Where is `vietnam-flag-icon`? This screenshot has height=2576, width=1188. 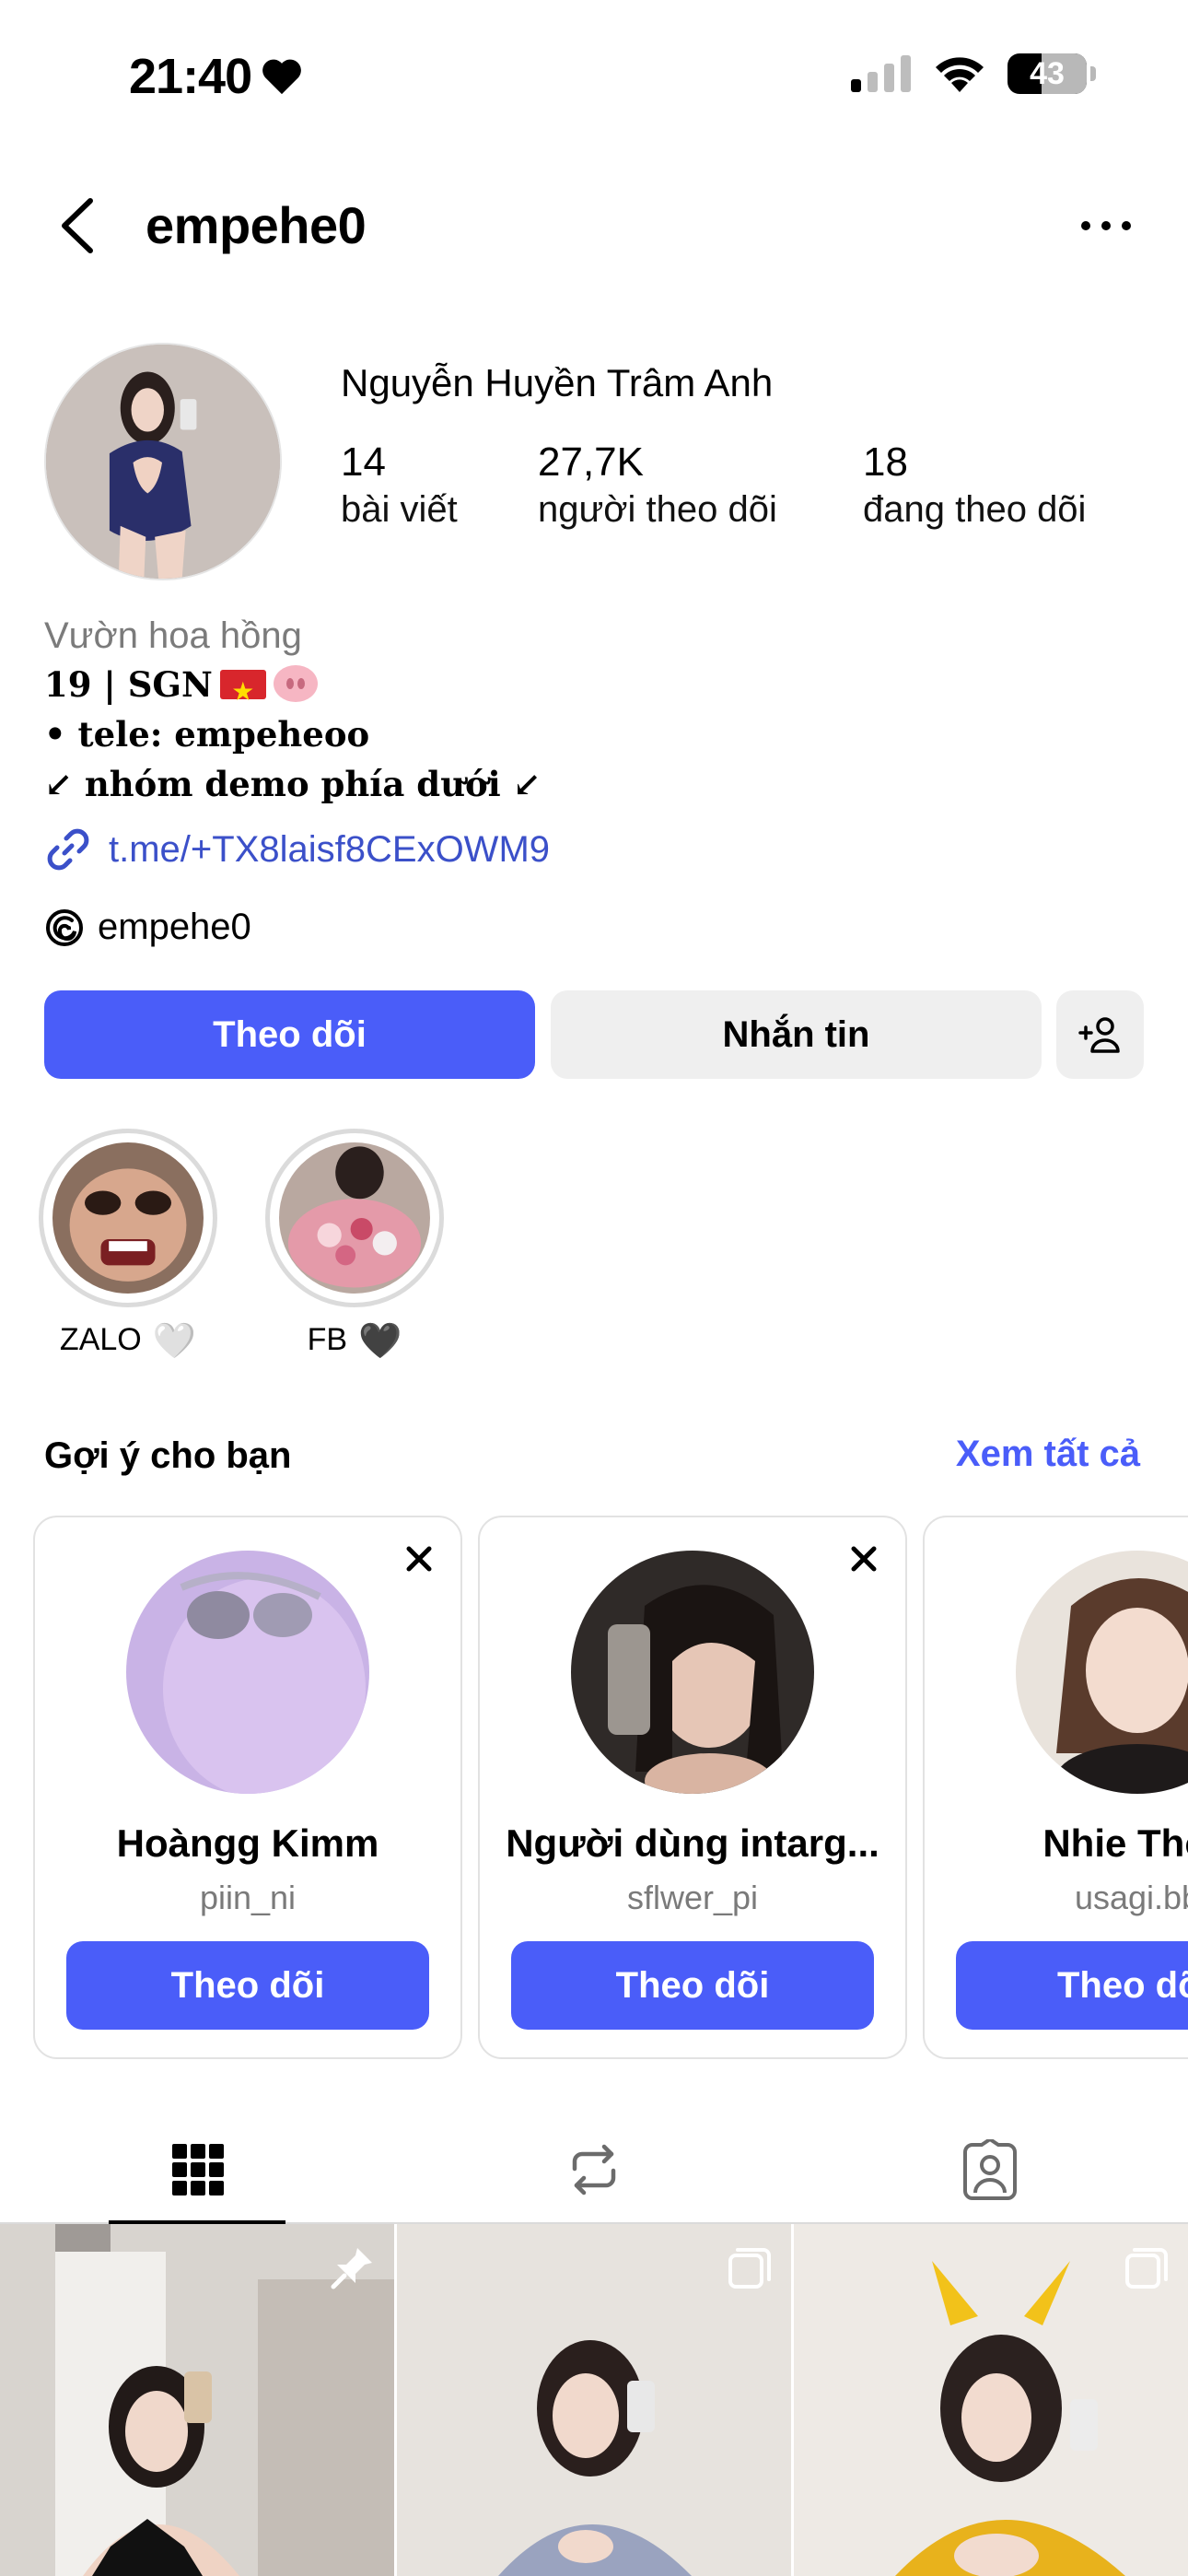
vietnam-flag-icon is located at coordinates (242, 692).